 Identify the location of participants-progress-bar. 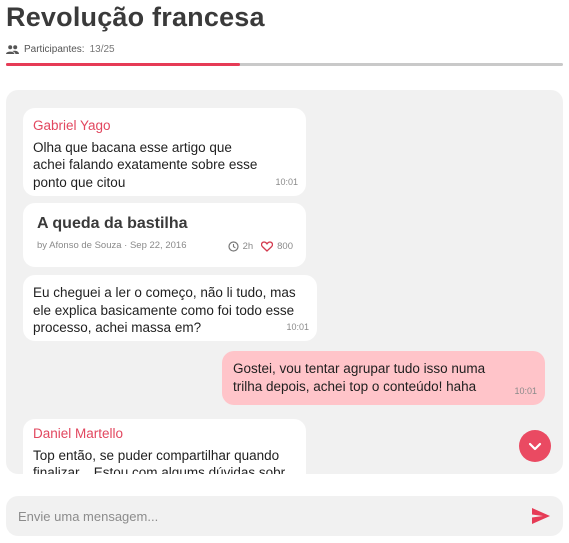
(284, 64).